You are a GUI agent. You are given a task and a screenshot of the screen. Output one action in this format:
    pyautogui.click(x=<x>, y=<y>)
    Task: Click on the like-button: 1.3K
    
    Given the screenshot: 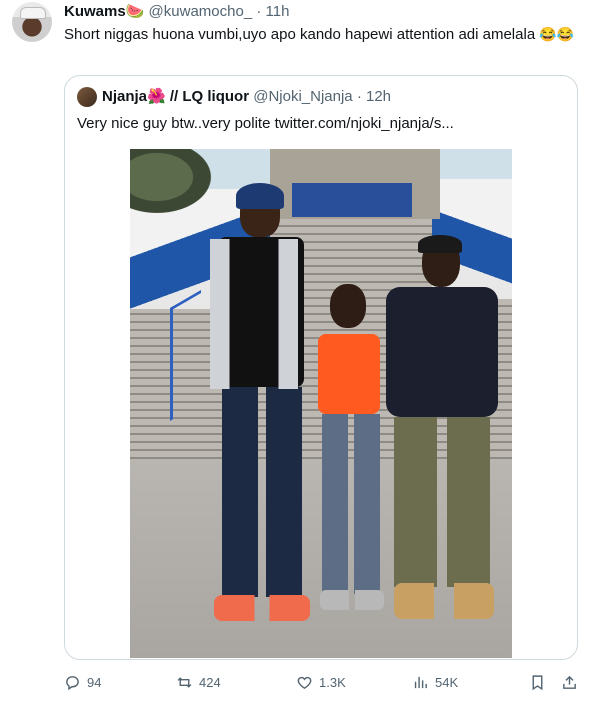 What is the action you would take?
    pyautogui.click(x=321, y=682)
    